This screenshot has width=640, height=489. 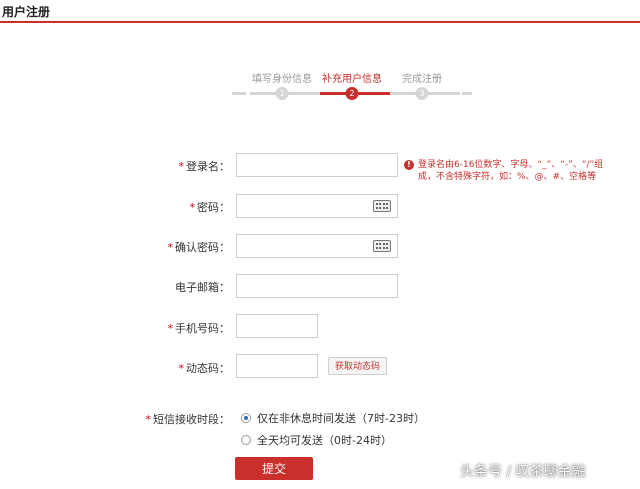 What do you see at coordinates (282, 79) in the screenshot?
I see `step-label-1: 填写身份信息` at bounding box center [282, 79].